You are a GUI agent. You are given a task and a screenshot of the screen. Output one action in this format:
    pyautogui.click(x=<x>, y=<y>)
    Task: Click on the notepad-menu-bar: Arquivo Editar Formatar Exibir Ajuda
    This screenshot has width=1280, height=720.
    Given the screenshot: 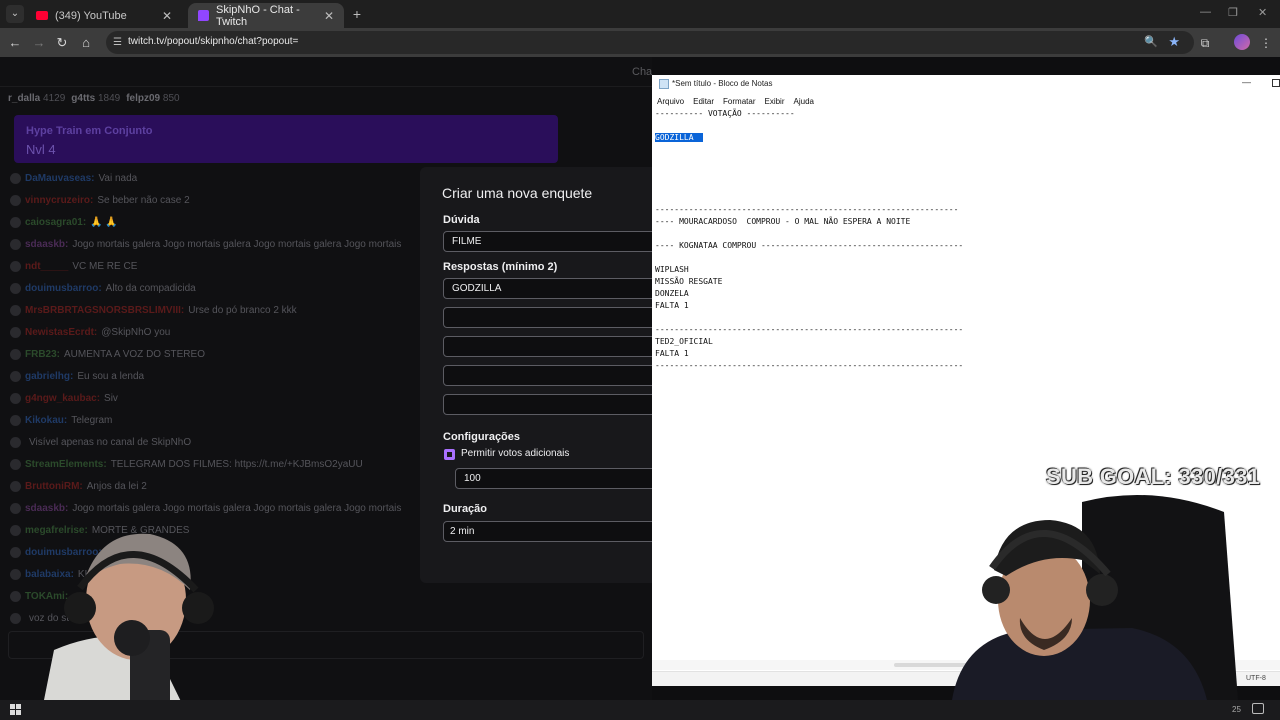 What is the action you would take?
    pyautogui.click(x=966, y=101)
    